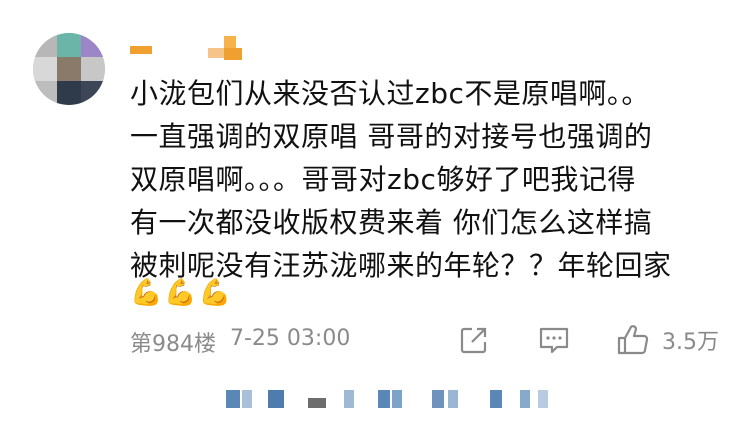  Describe the element at coordinates (391, 136) in the screenshot. I see `comment-line: 一直强调的双原唱 哥哥的对接号也强调的` at that location.